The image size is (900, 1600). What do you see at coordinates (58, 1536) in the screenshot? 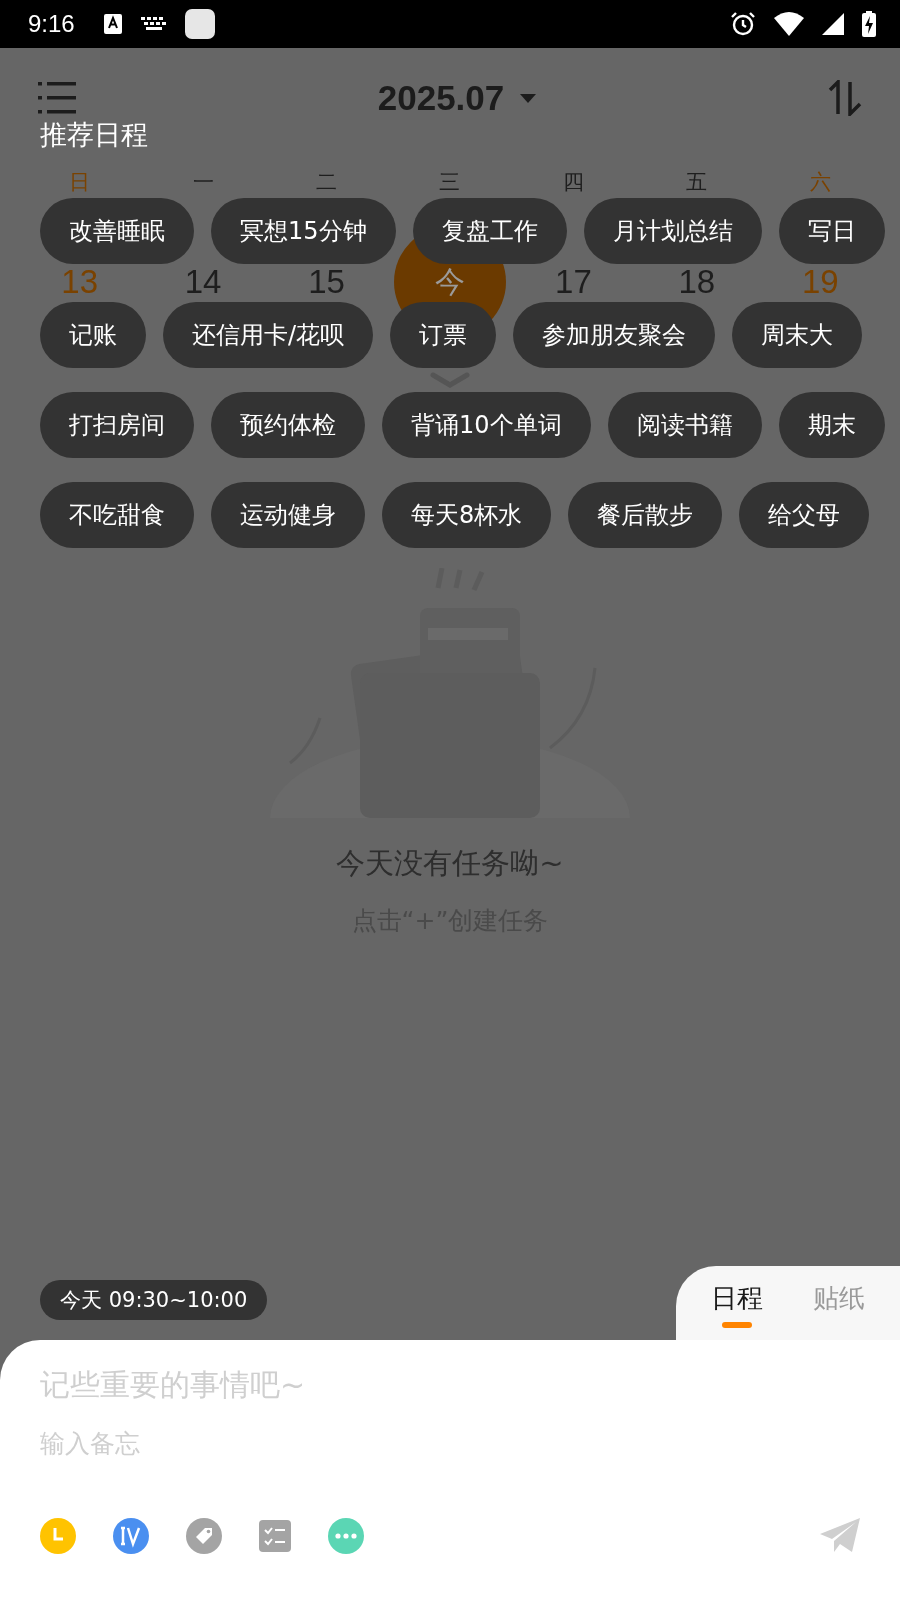
I see `clock-icon` at bounding box center [58, 1536].